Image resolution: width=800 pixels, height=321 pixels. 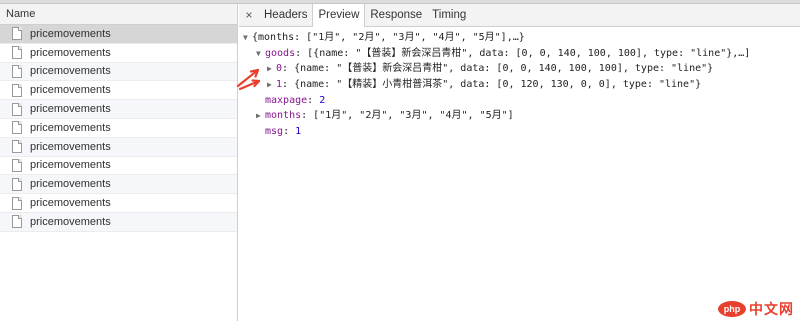 I want to click on detail-tabbar: × Headers Preview Response Timing, so click(x=519, y=15).